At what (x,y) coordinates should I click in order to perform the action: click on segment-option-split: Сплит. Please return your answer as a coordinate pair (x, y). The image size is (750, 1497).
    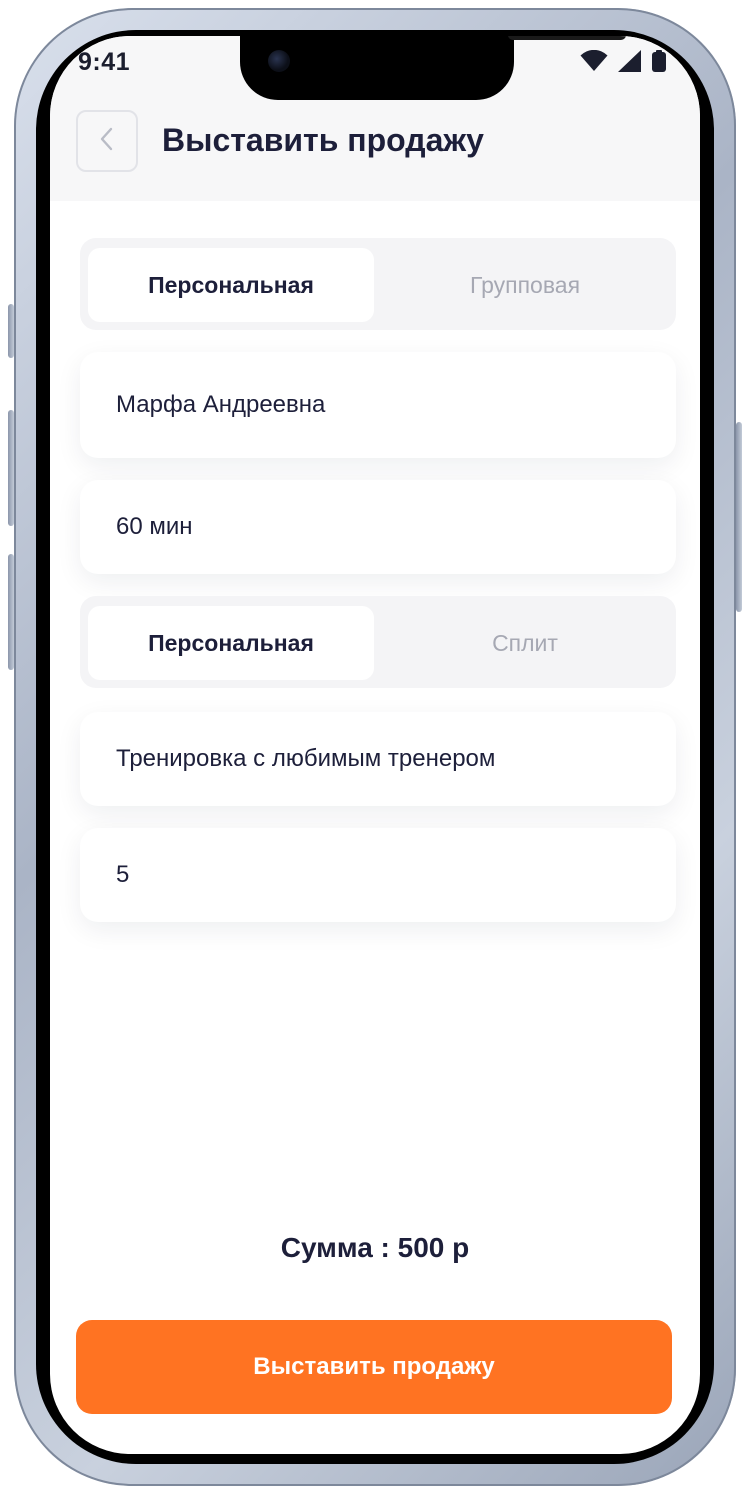
    Looking at the image, I should click on (525, 643).